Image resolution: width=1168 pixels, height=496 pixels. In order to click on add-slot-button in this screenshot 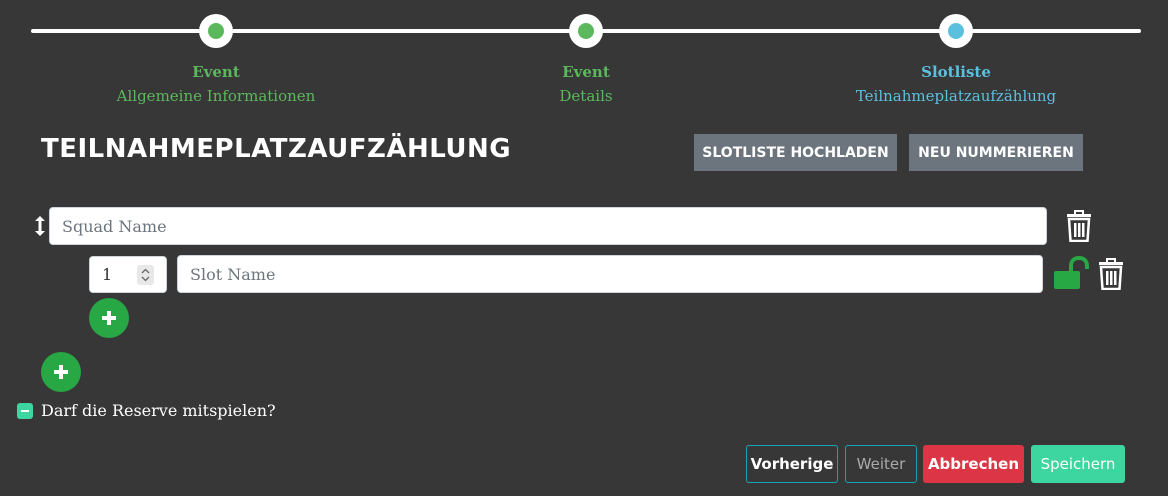, I will do `click(109, 318)`.